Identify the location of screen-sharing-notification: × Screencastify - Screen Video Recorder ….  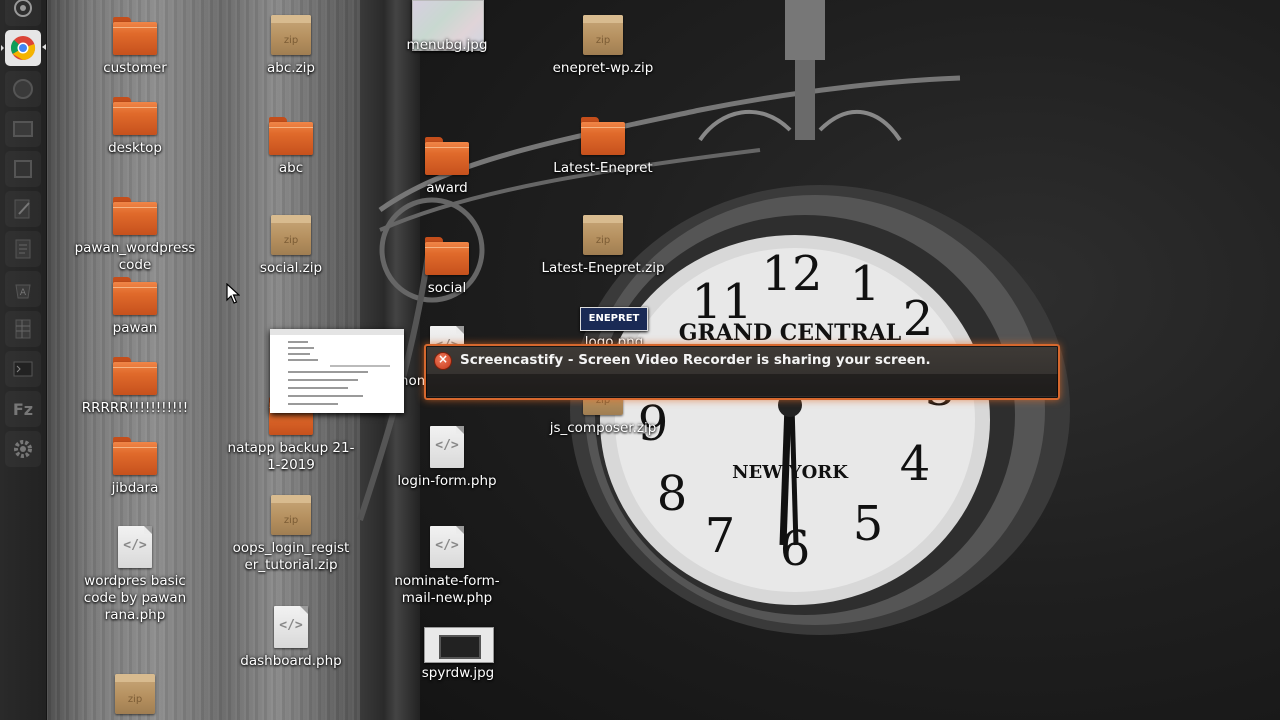
(742, 372).